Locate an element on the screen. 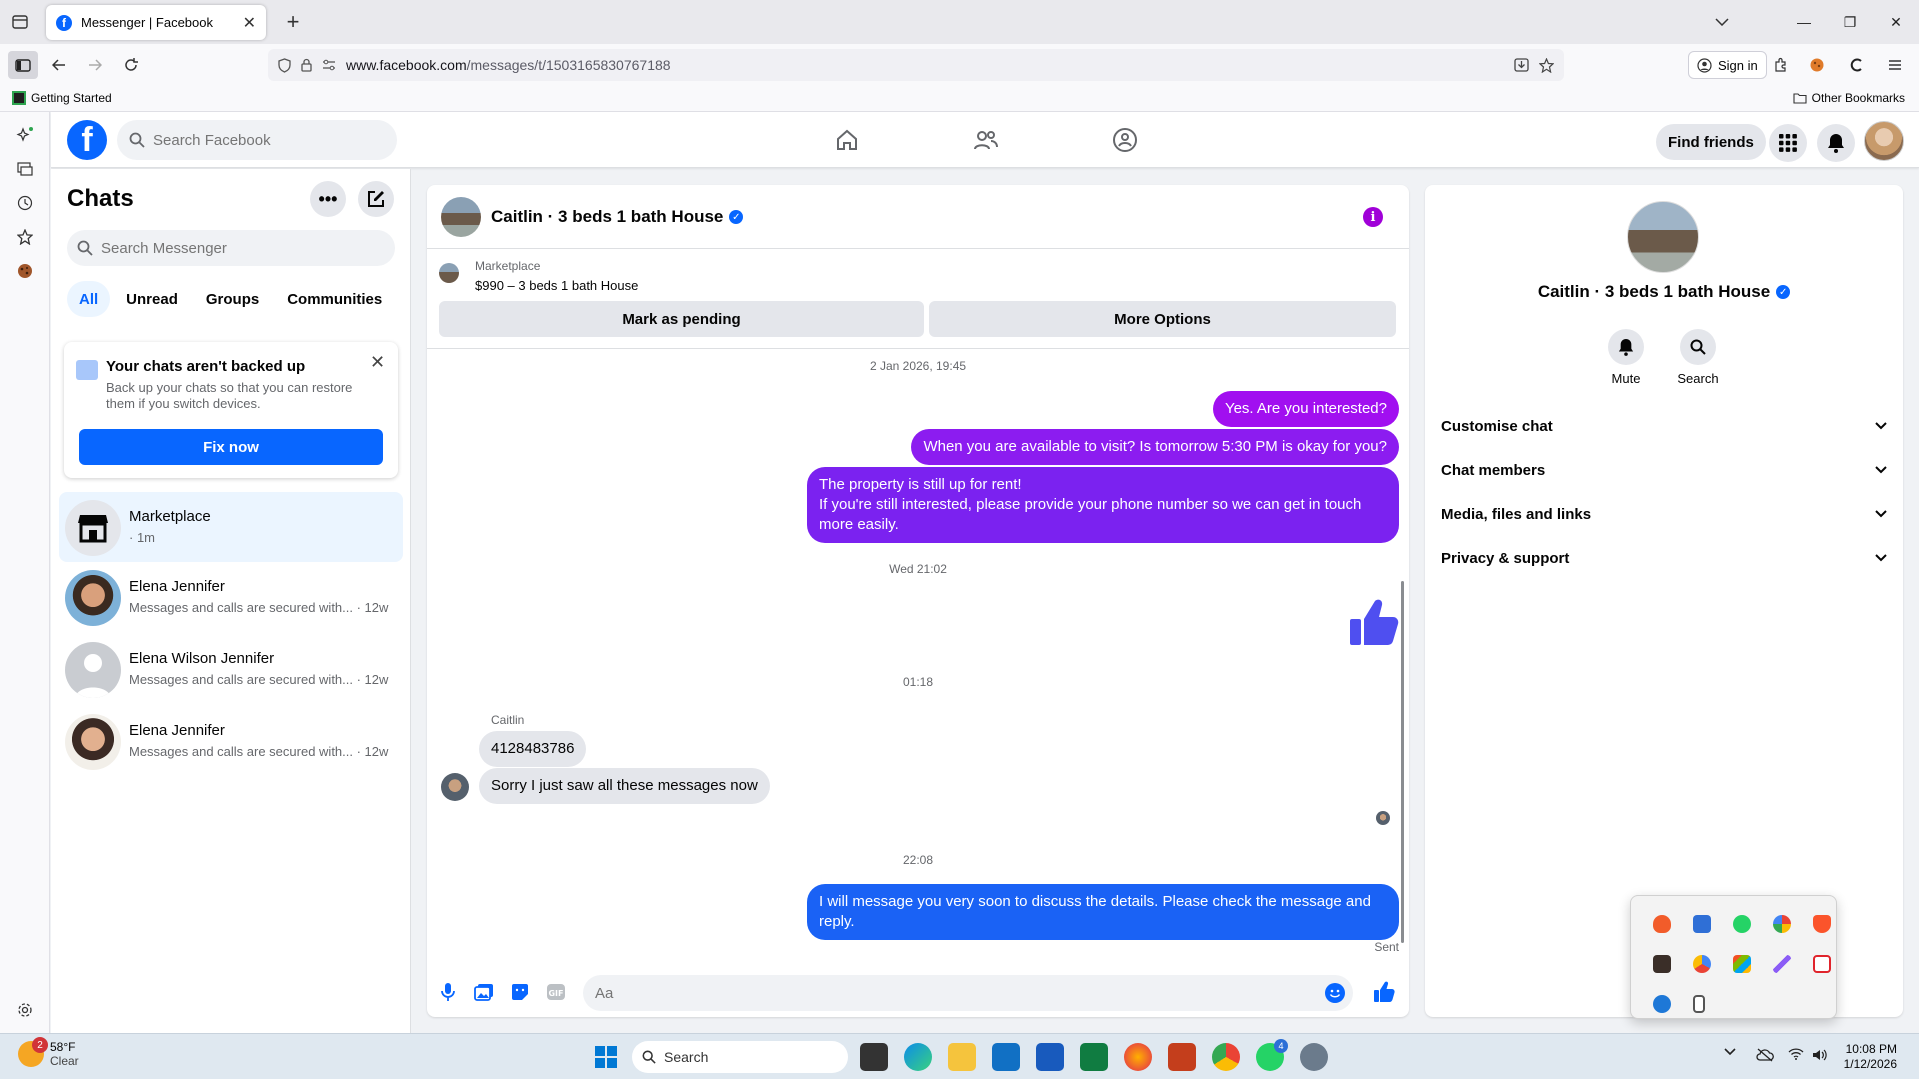  file-explorer-icon is located at coordinates (962, 1057).